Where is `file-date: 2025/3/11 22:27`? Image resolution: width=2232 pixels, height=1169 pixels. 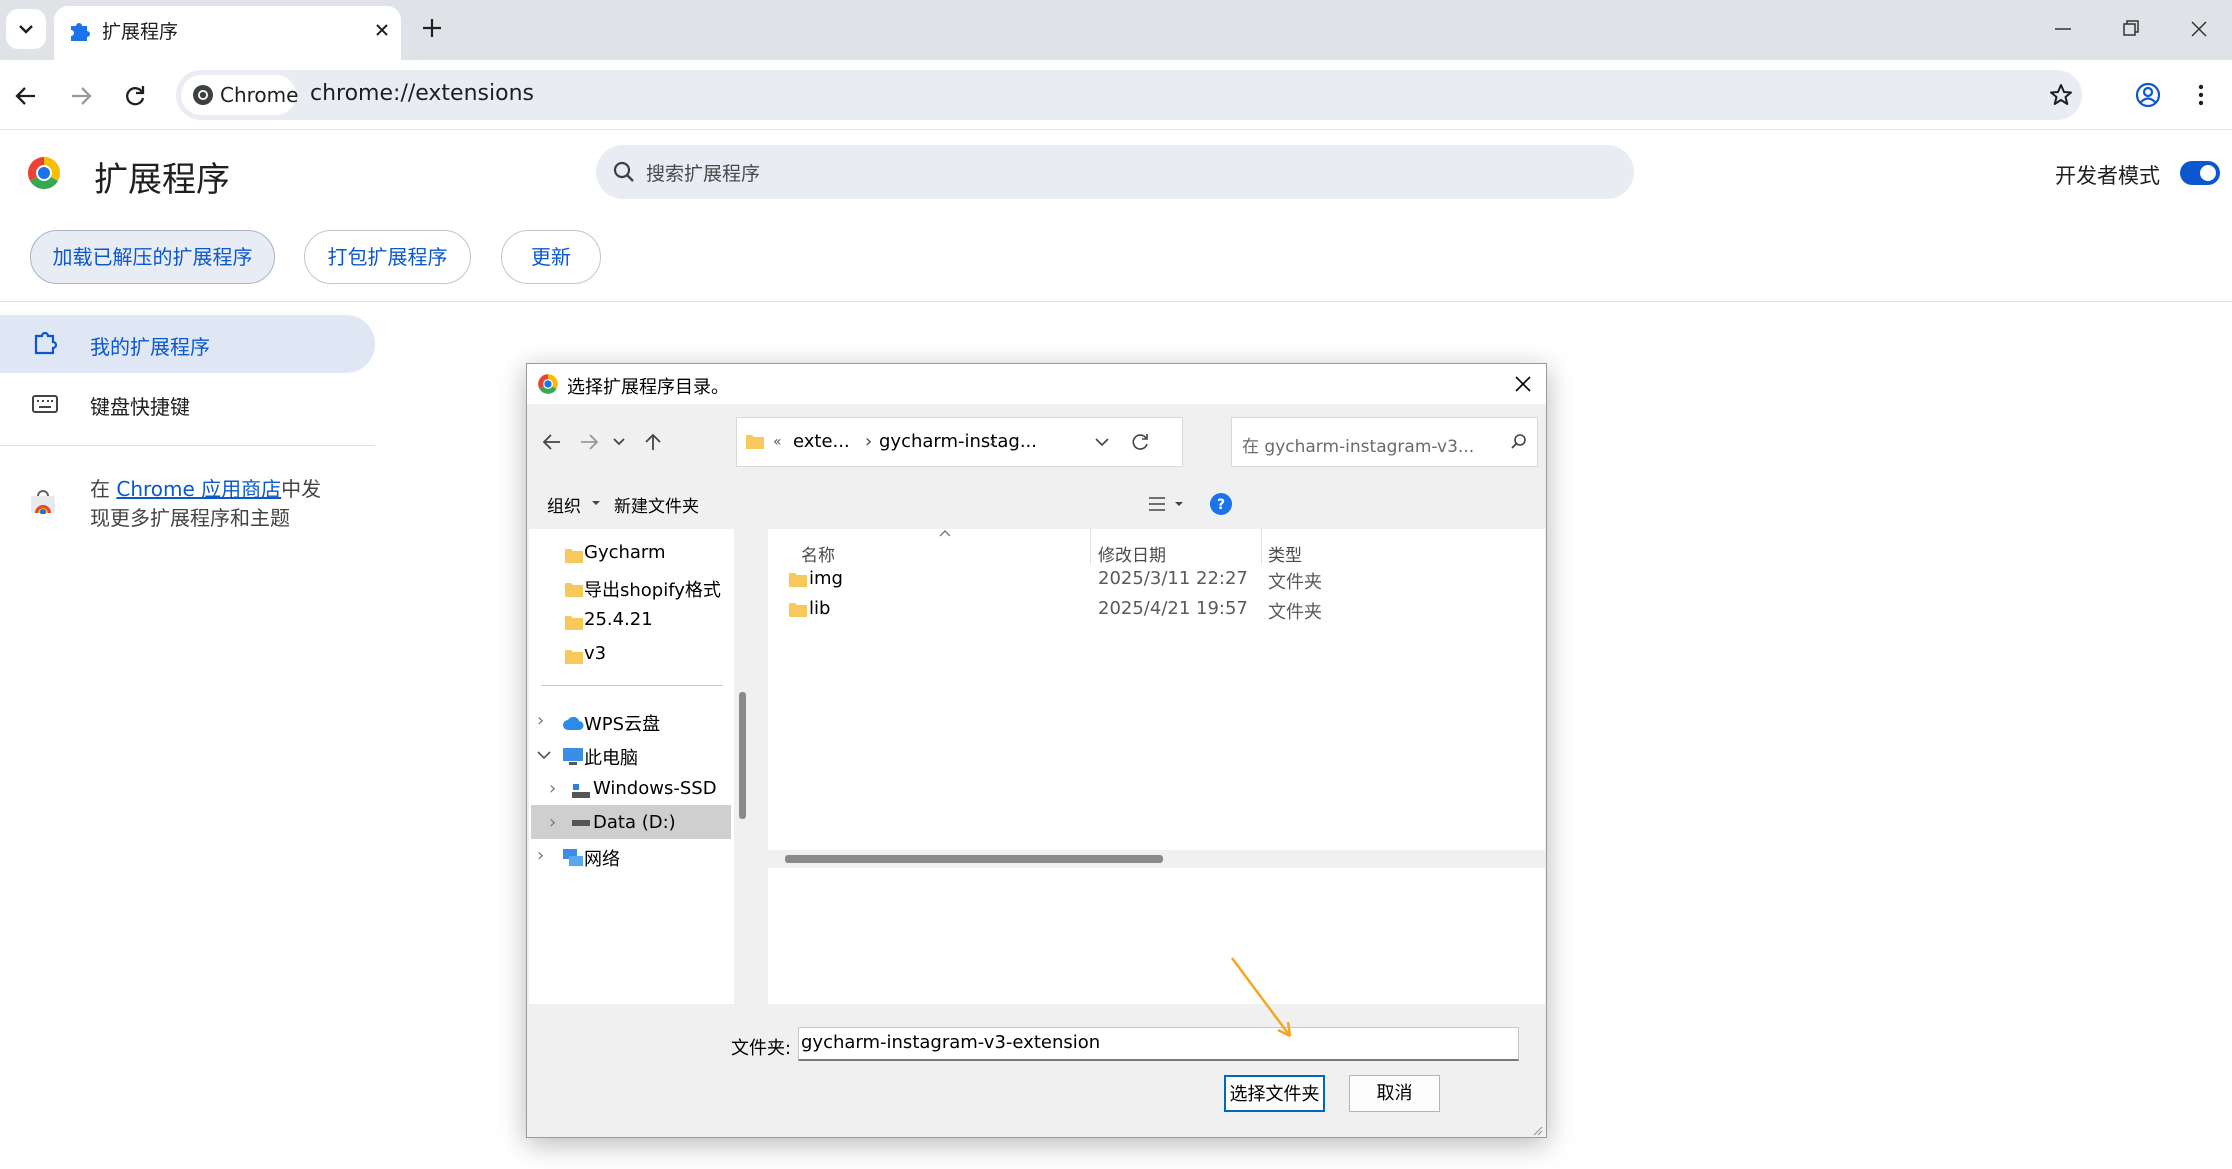 file-date: 2025/3/11 22:27 is located at coordinates (1173, 578).